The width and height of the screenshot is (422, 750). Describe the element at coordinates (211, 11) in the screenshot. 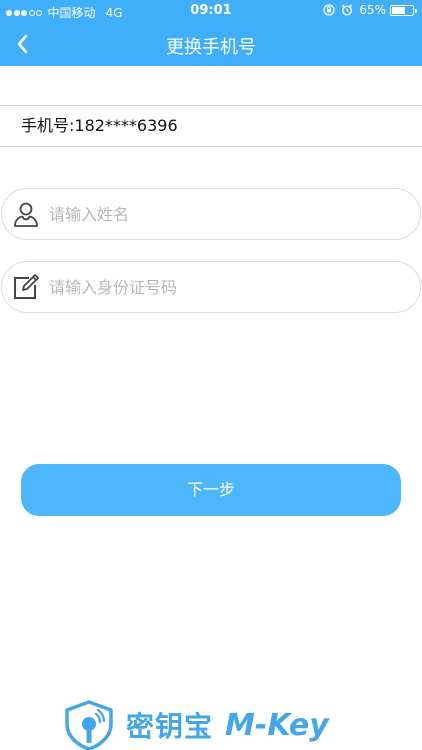

I see `status-bar: 中国移动 4G 09:01 65%` at that location.